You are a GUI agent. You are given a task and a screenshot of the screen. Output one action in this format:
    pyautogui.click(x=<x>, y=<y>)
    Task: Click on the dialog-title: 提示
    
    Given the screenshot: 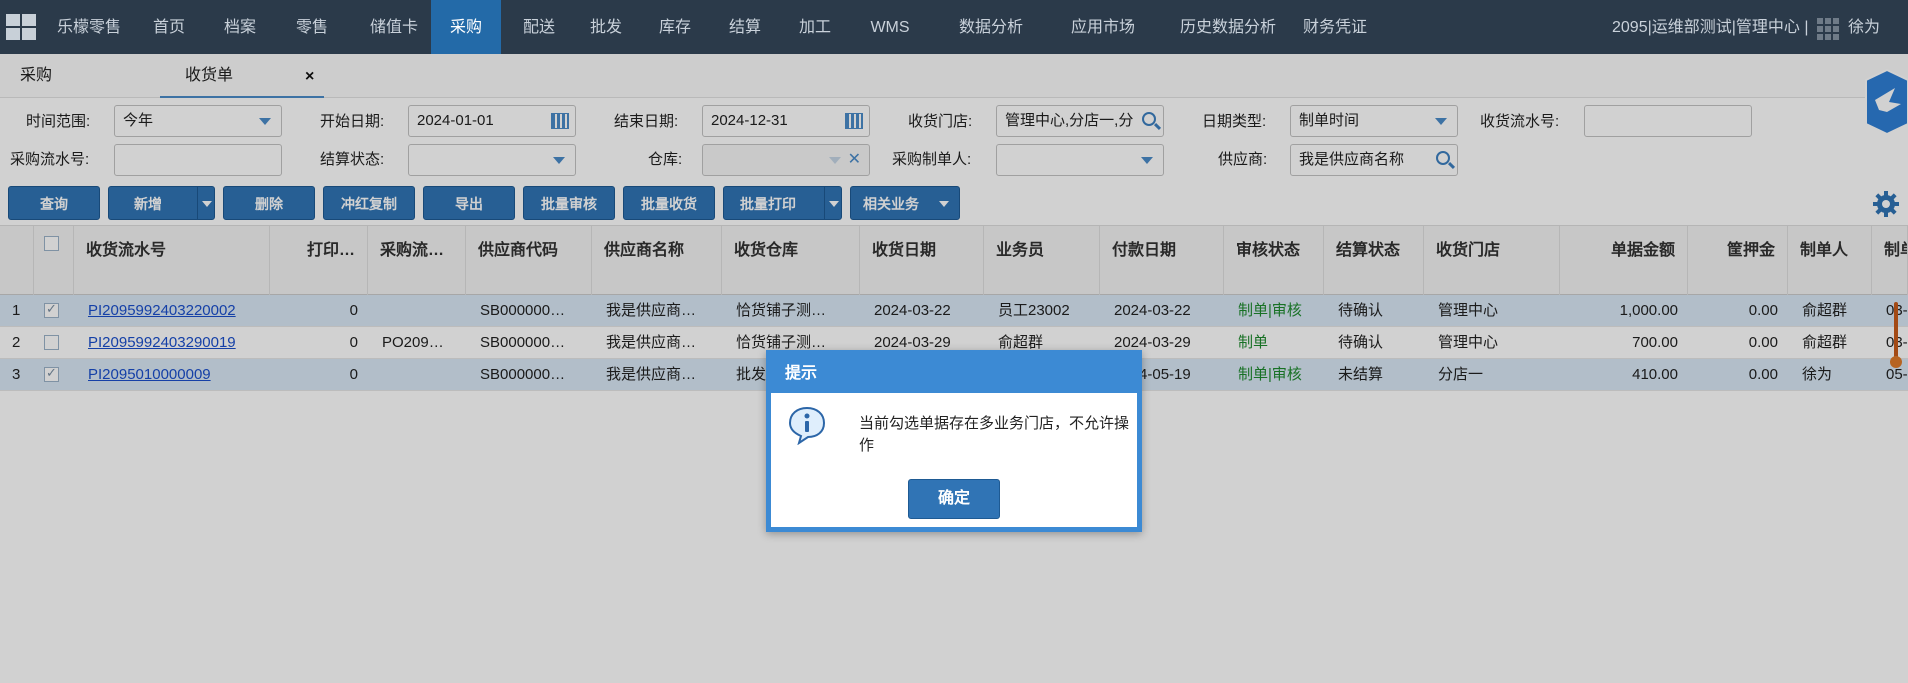 What is the action you would take?
    pyautogui.click(x=954, y=374)
    